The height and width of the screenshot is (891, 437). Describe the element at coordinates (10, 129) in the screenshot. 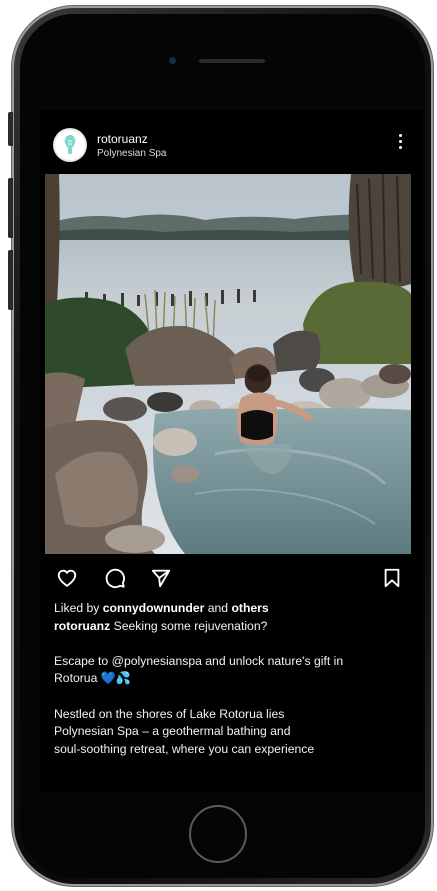

I see `mute-switch` at that location.